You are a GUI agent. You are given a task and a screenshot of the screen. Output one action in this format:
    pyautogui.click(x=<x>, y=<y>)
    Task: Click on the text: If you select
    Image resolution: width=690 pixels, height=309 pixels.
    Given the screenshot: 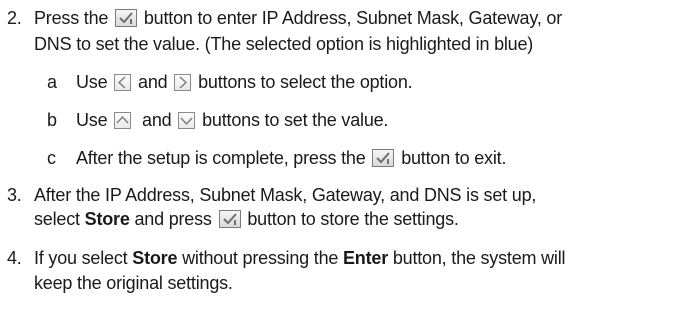 What is the action you would take?
    pyautogui.click(x=81, y=258)
    